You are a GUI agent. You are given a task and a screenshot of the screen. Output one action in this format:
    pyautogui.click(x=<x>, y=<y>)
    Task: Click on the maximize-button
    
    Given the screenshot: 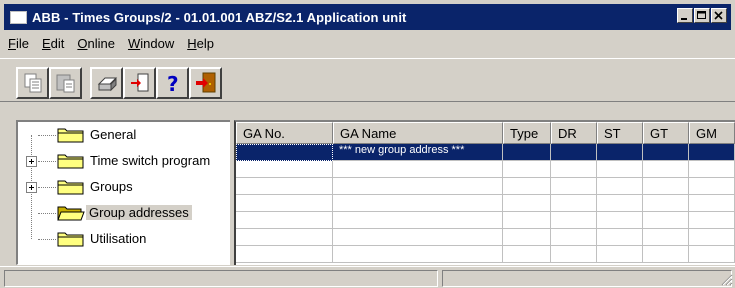 What is the action you would take?
    pyautogui.click(x=702, y=15)
    